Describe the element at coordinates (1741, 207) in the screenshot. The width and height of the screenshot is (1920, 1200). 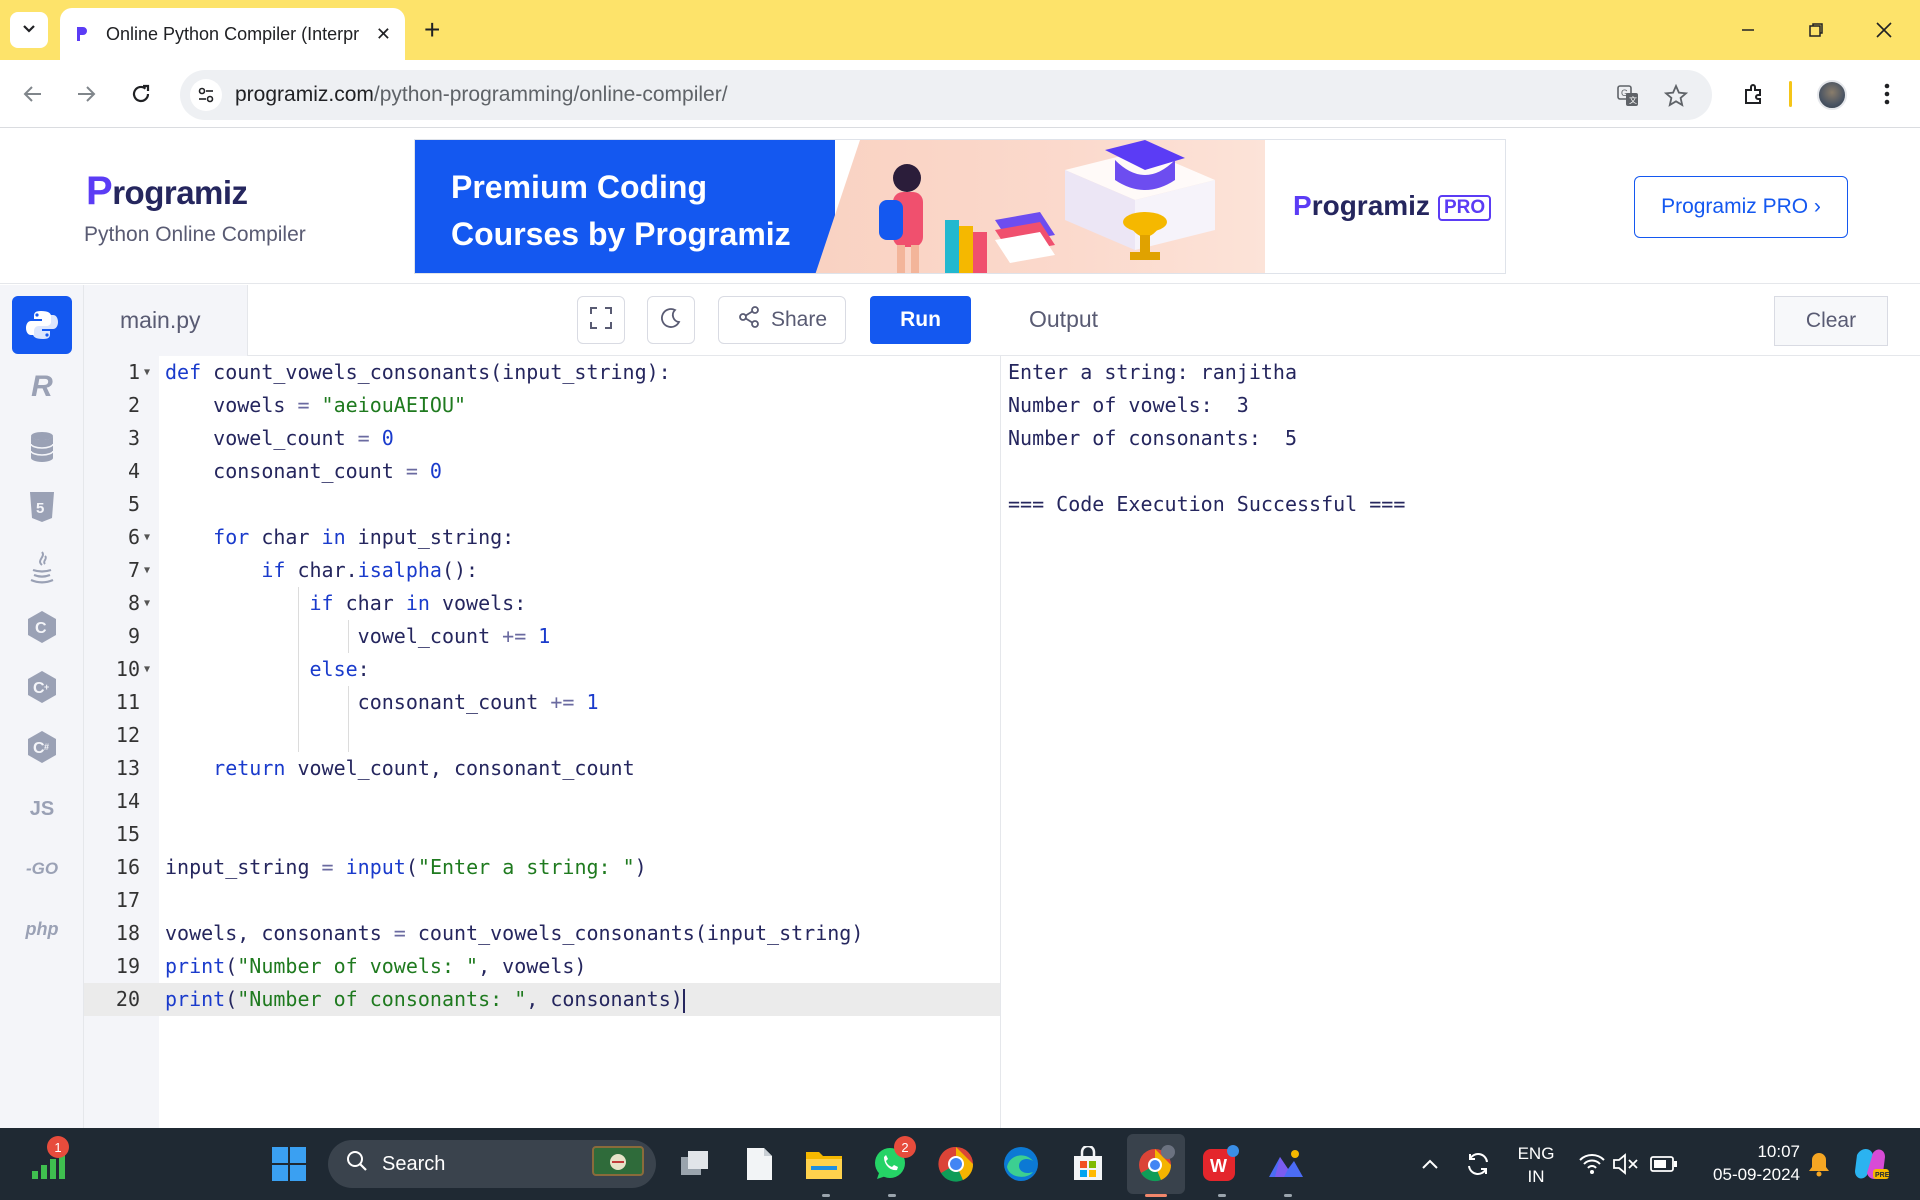
I see `programiz-pro-button: Programiz PRO ›` at that location.